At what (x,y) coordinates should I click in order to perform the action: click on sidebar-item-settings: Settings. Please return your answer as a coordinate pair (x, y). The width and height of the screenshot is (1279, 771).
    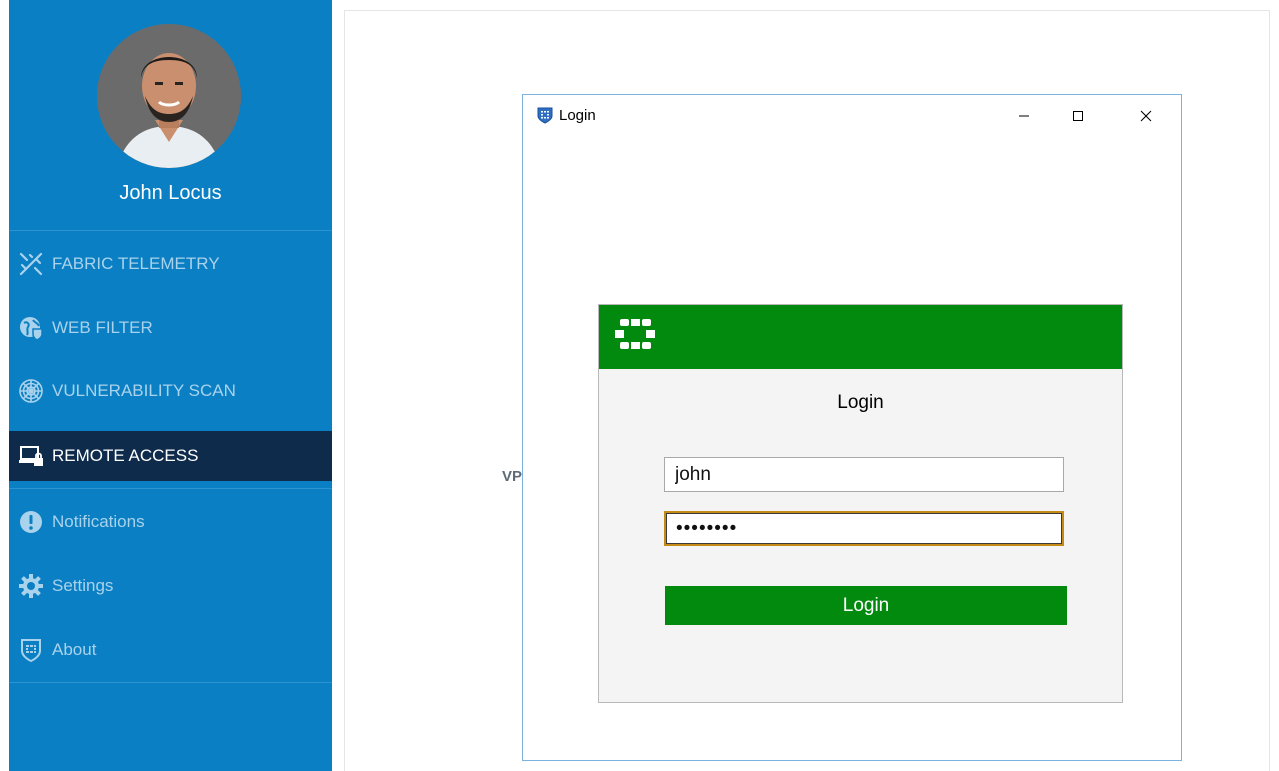
    Looking at the image, I should click on (170, 586).